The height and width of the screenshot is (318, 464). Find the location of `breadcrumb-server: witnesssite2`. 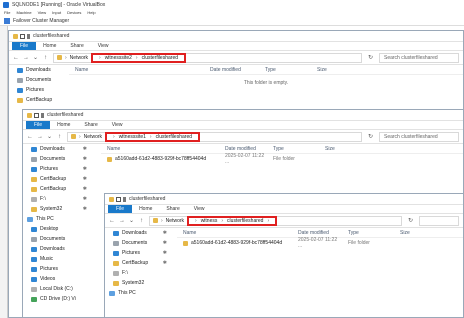

breadcrumb-server: witnesssite2 is located at coordinates (118, 58).